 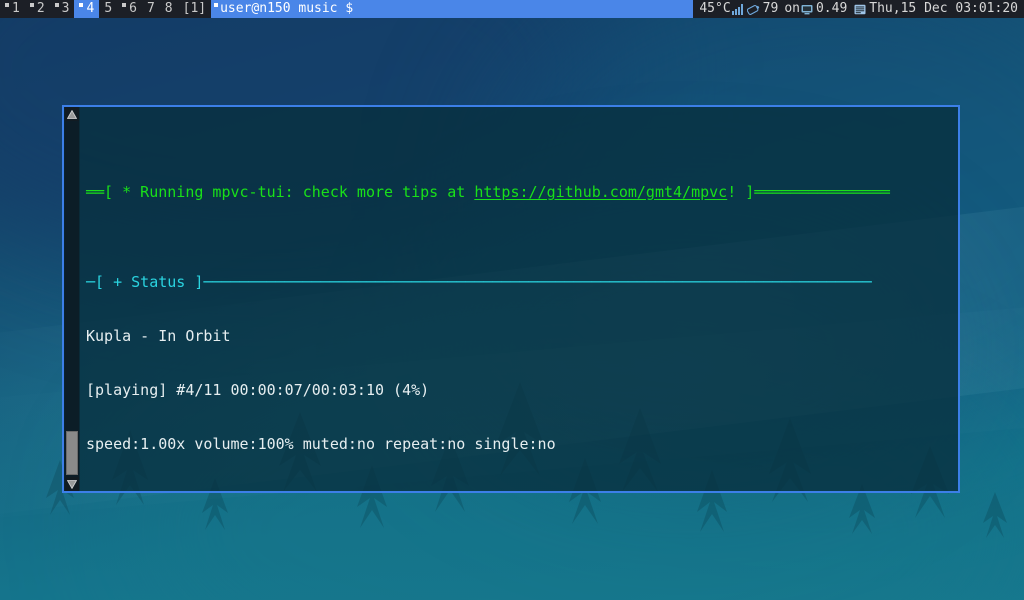 What do you see at coordinates (127, 192) in the screenshot?
I see `header-star-icon: *` at bounding box center [127, 192].